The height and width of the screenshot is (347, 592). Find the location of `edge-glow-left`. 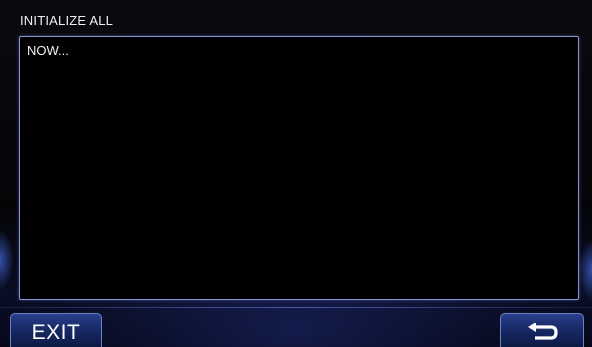

edge-glow-left is located at coordinates (7, 260).